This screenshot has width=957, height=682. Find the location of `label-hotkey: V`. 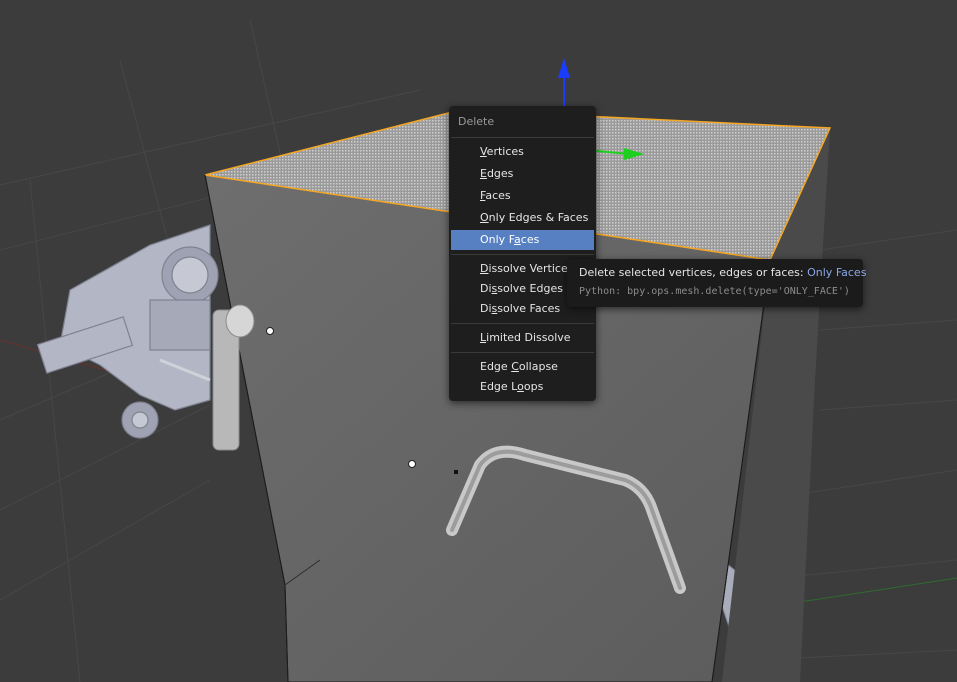

label-hotkey: V is located at coordinates (483, 151).